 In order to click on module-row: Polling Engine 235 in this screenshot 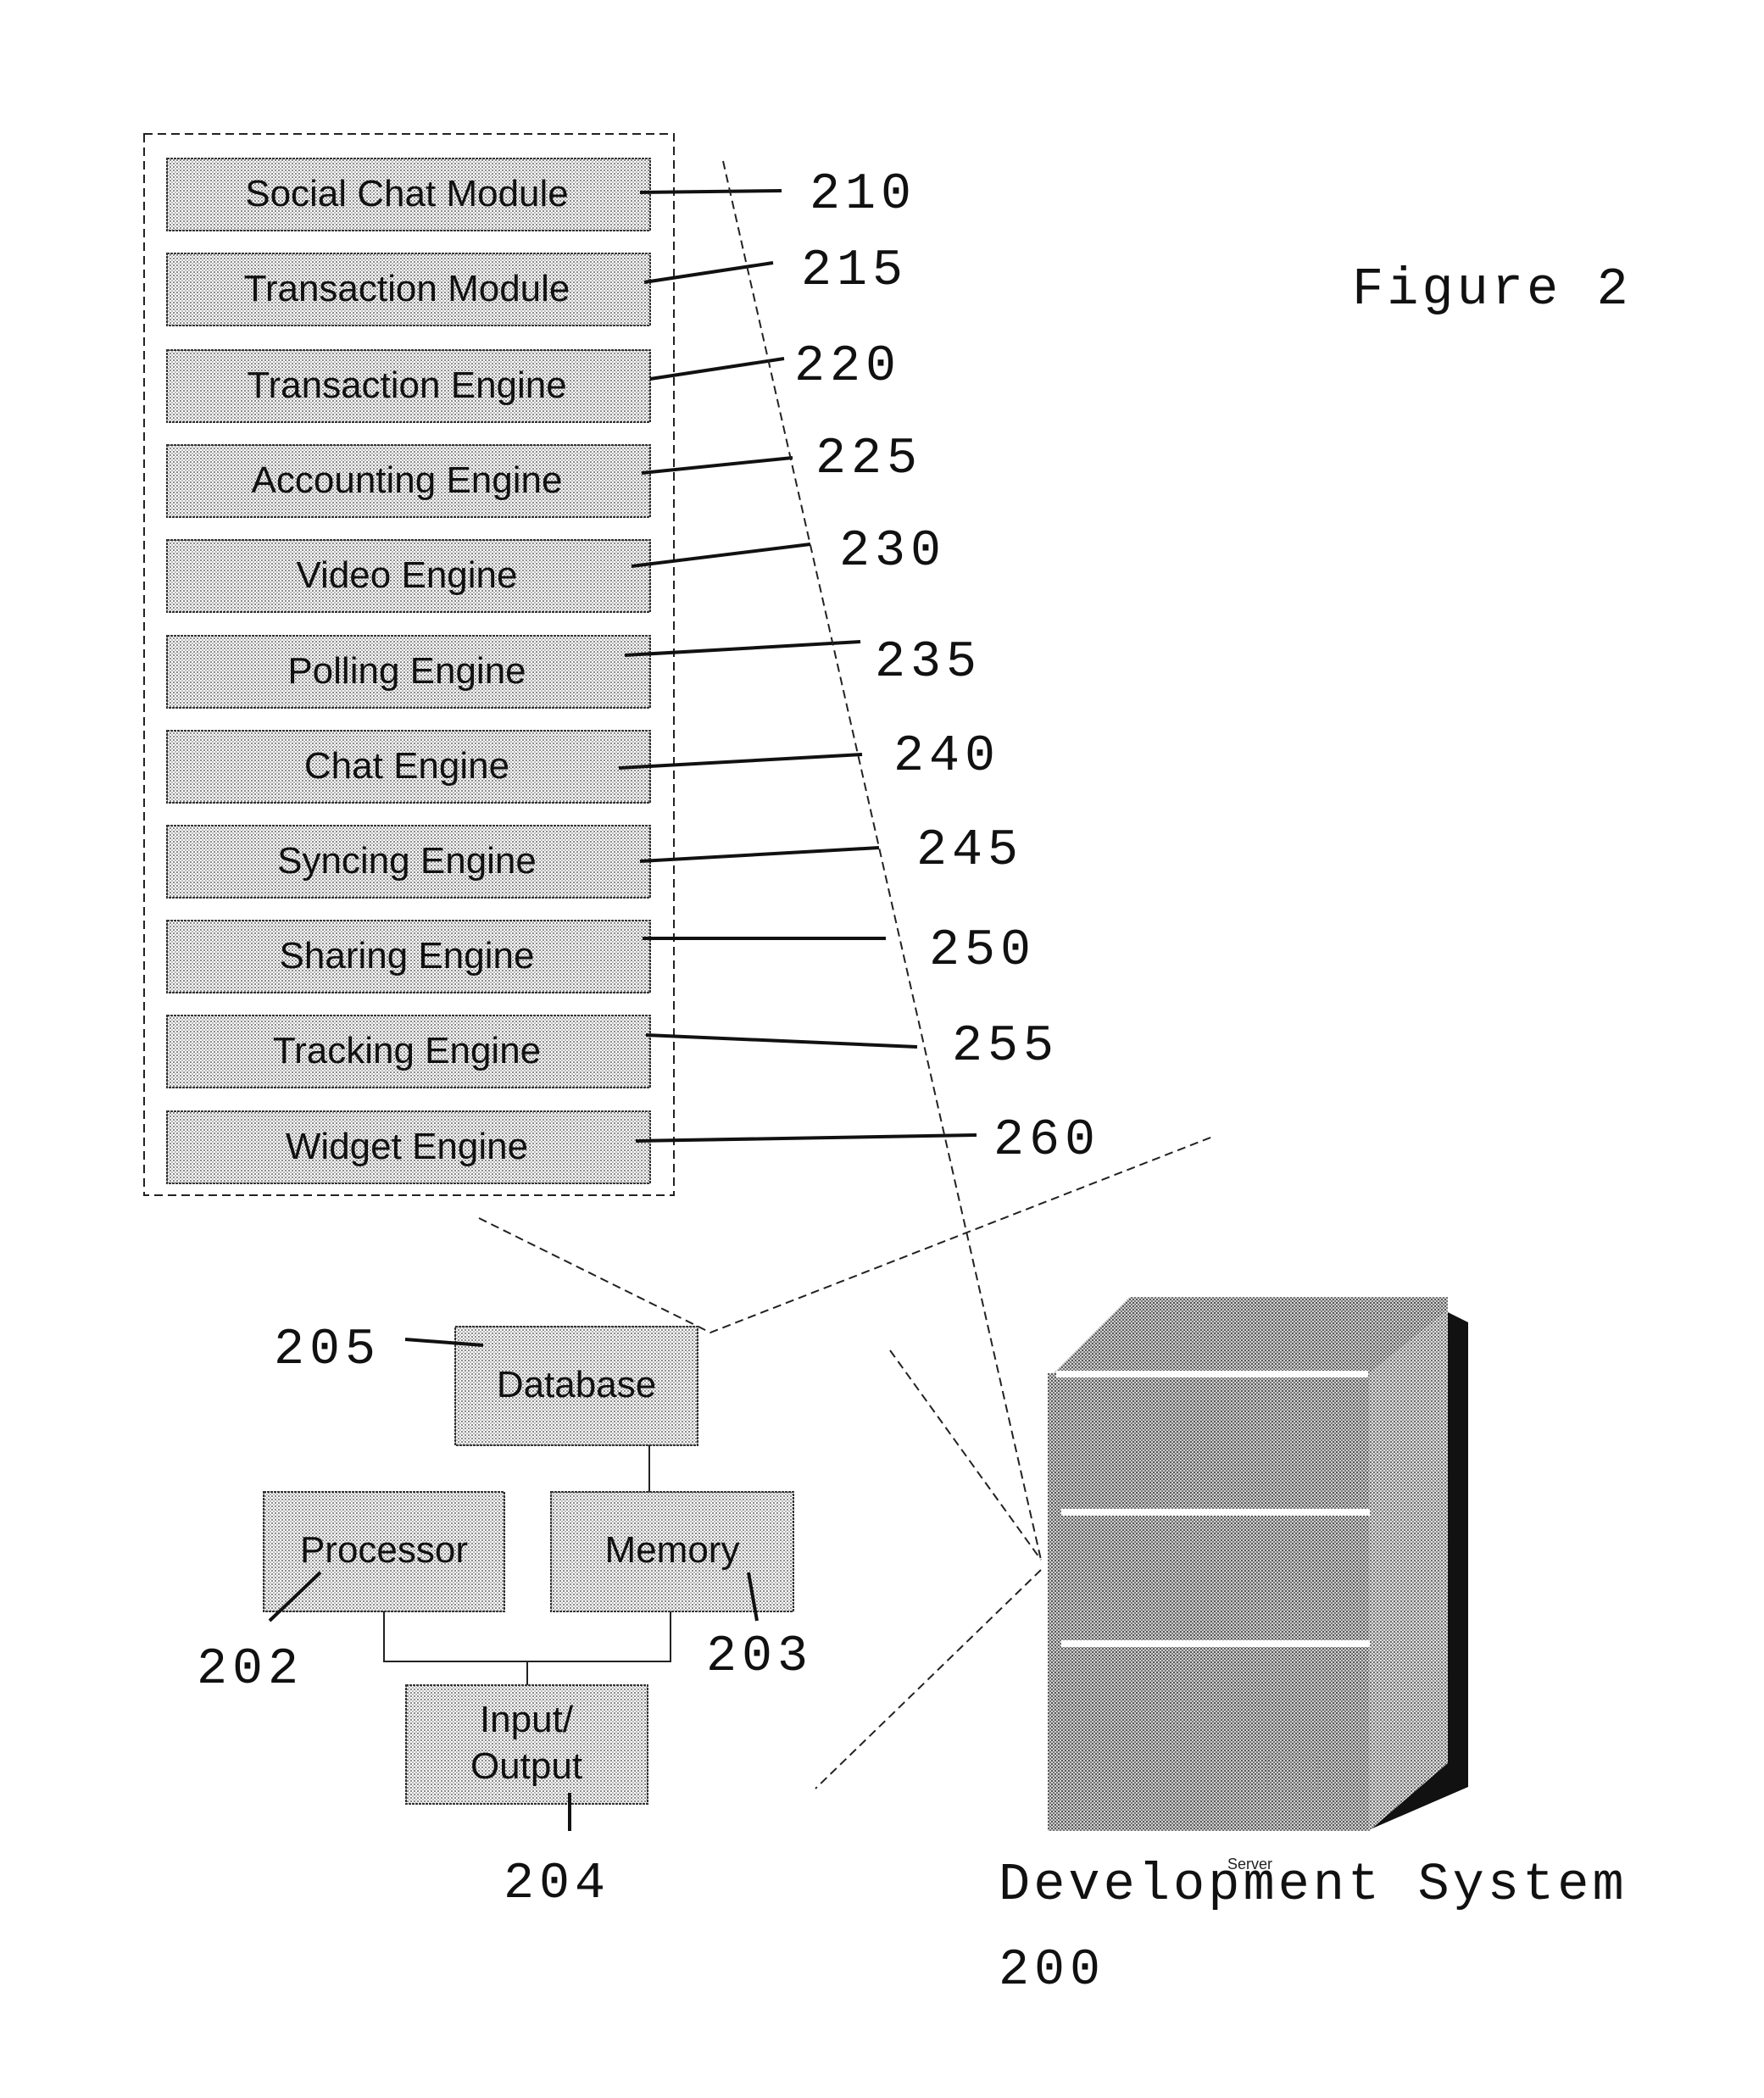, I will do `click(574, 671)`.